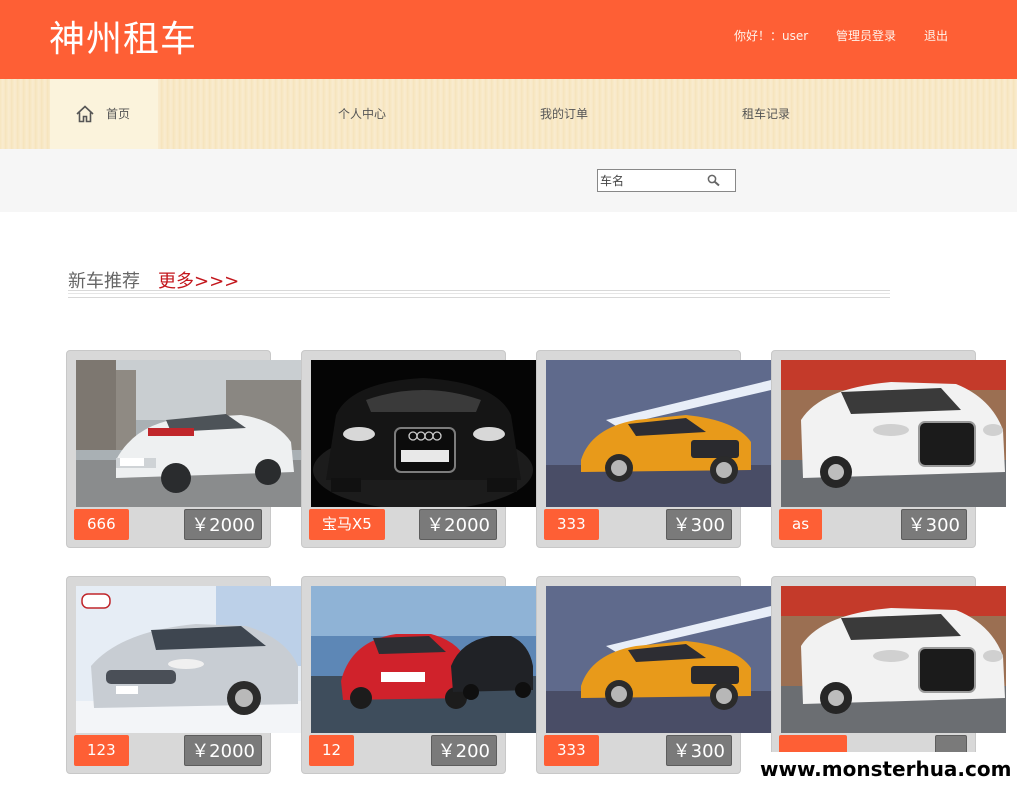 The image size is (1017, 799). I want to click on user-area: 你好！：user 管理员登录 退出, so click(508, 37).